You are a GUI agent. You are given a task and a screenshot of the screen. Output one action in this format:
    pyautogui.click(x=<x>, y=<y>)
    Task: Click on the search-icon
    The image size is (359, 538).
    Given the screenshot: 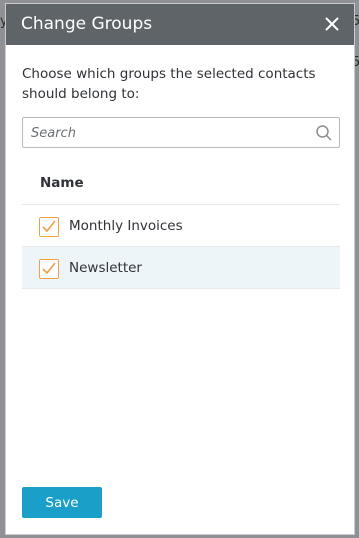 What is the action you would take?
    pyautogui.click(x=324, y=133)
    